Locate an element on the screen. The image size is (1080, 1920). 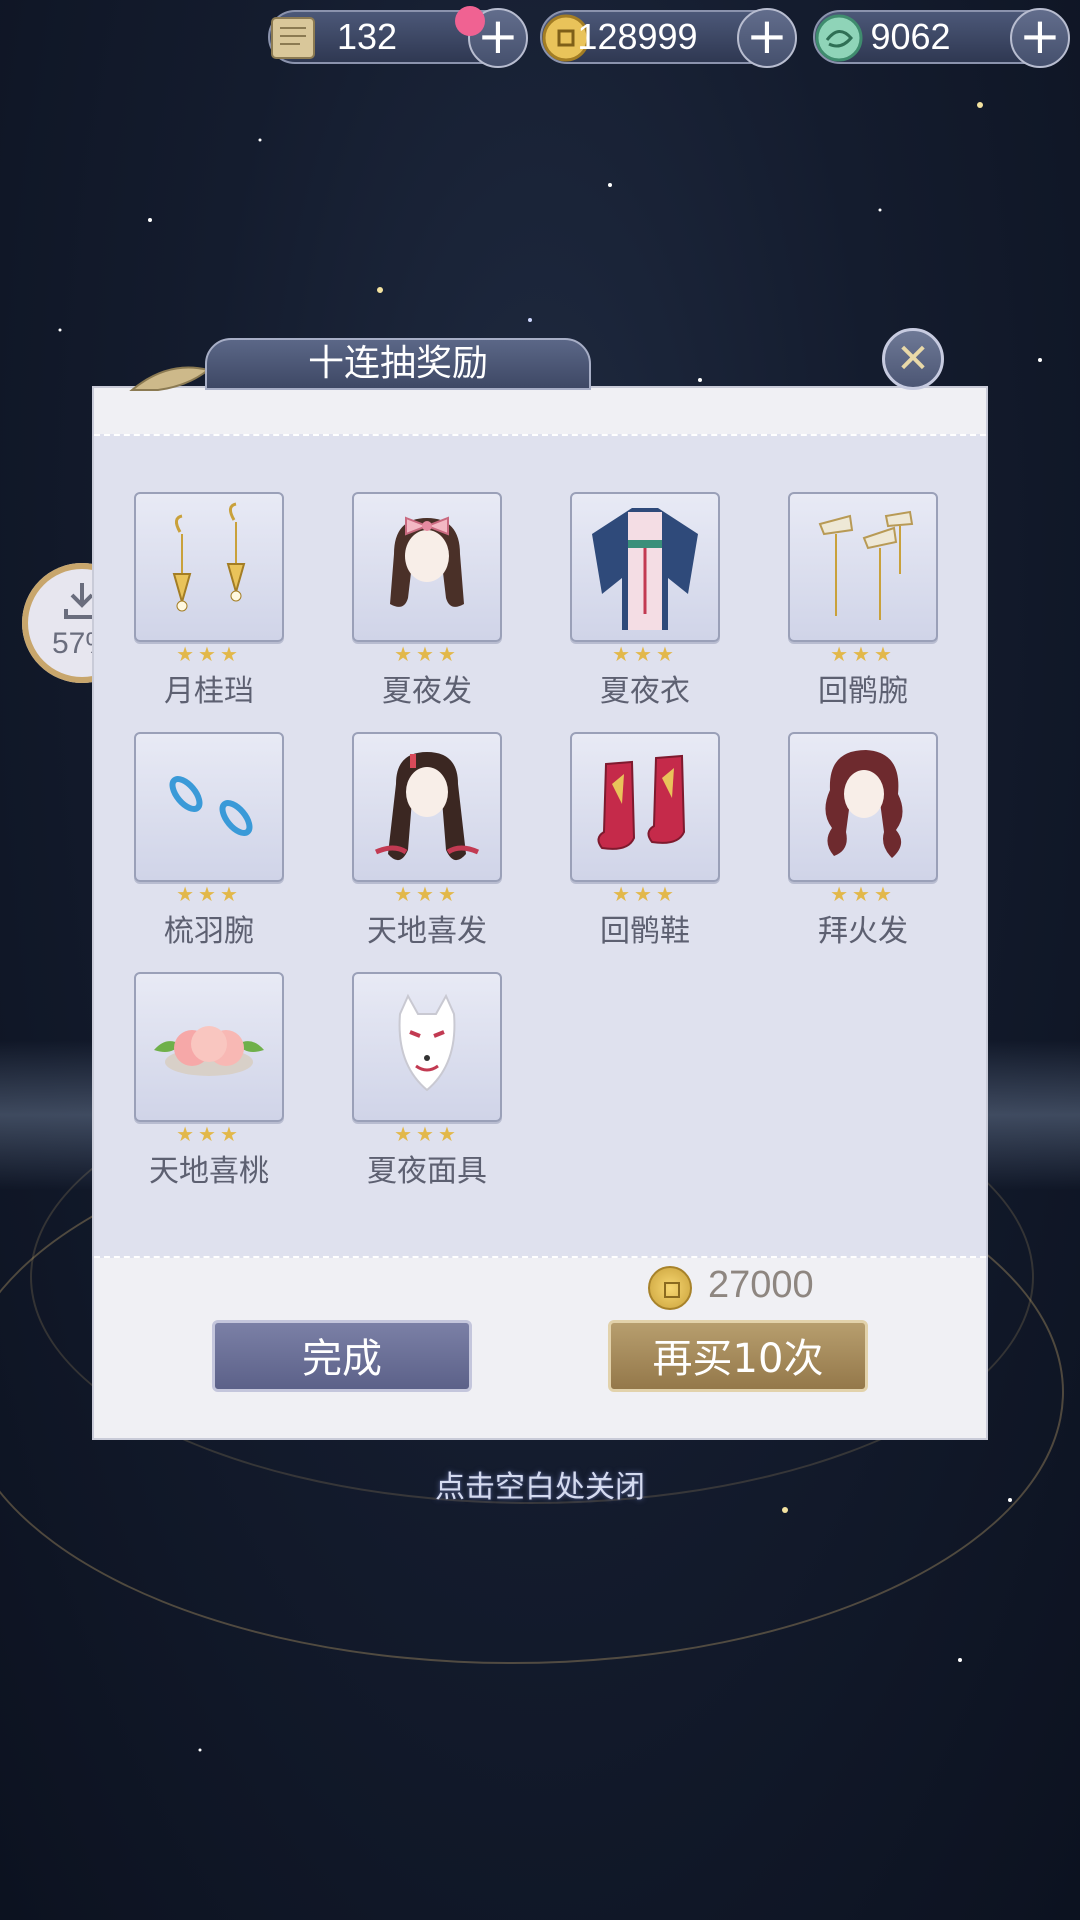
item-name: 夏夜衣 is located at coordinates (645, 691).